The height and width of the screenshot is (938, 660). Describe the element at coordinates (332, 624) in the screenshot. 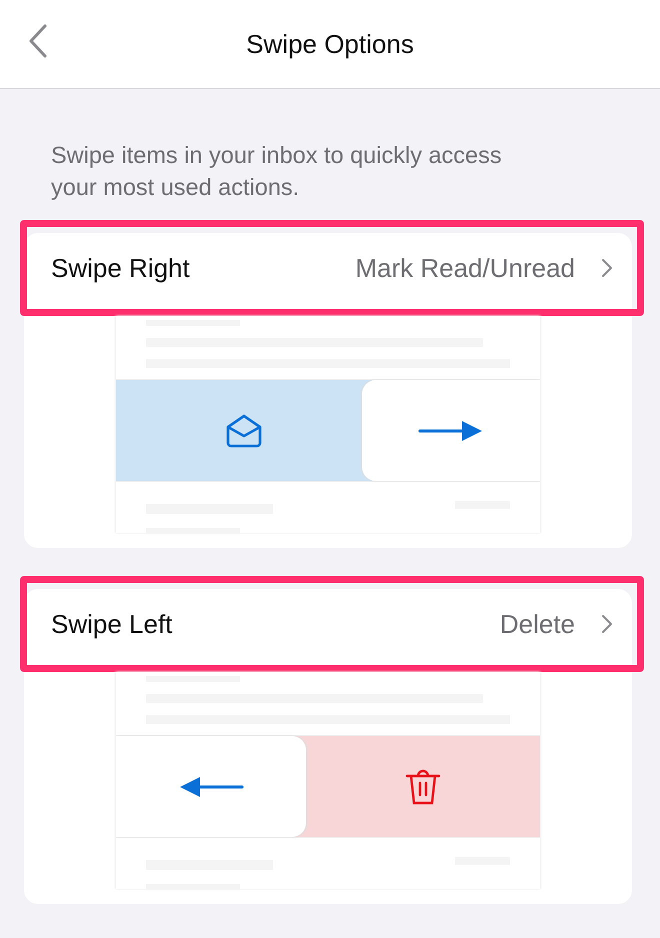

I see `option-row: Swipe Left Delete` at that location.